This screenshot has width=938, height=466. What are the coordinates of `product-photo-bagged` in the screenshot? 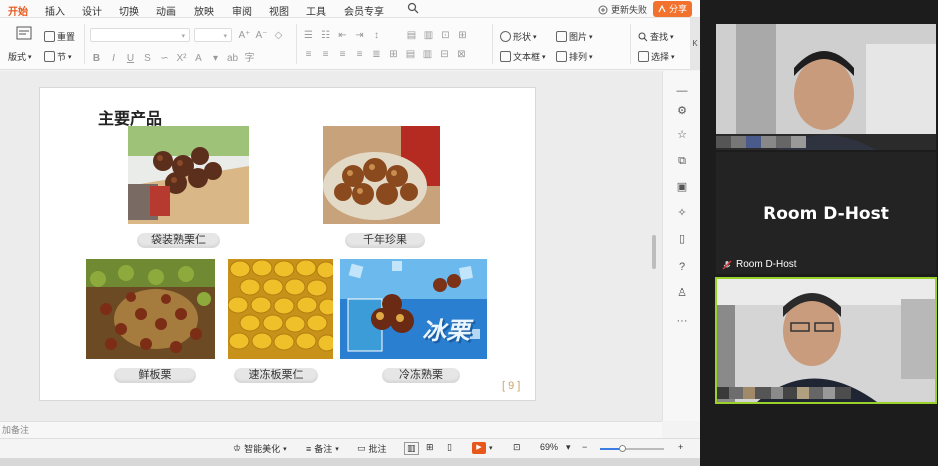 It's located at (188, 175).